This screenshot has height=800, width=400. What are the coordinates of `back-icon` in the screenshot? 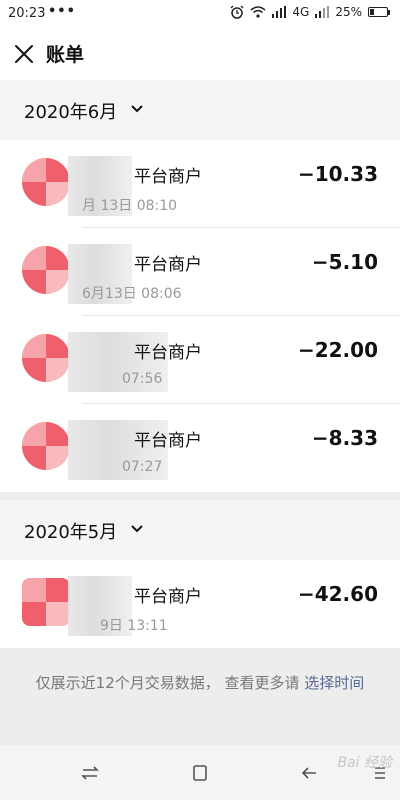 It's located at (310, 773).